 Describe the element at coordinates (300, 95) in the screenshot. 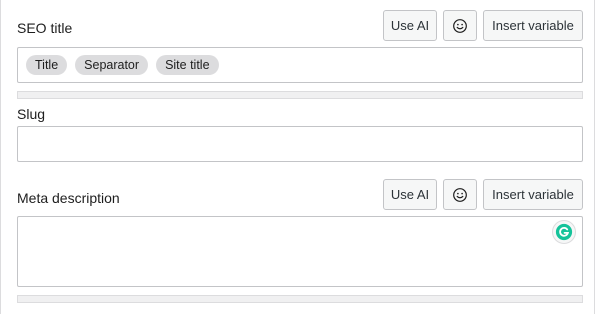

I see `seo-title-length-progress` at that location.